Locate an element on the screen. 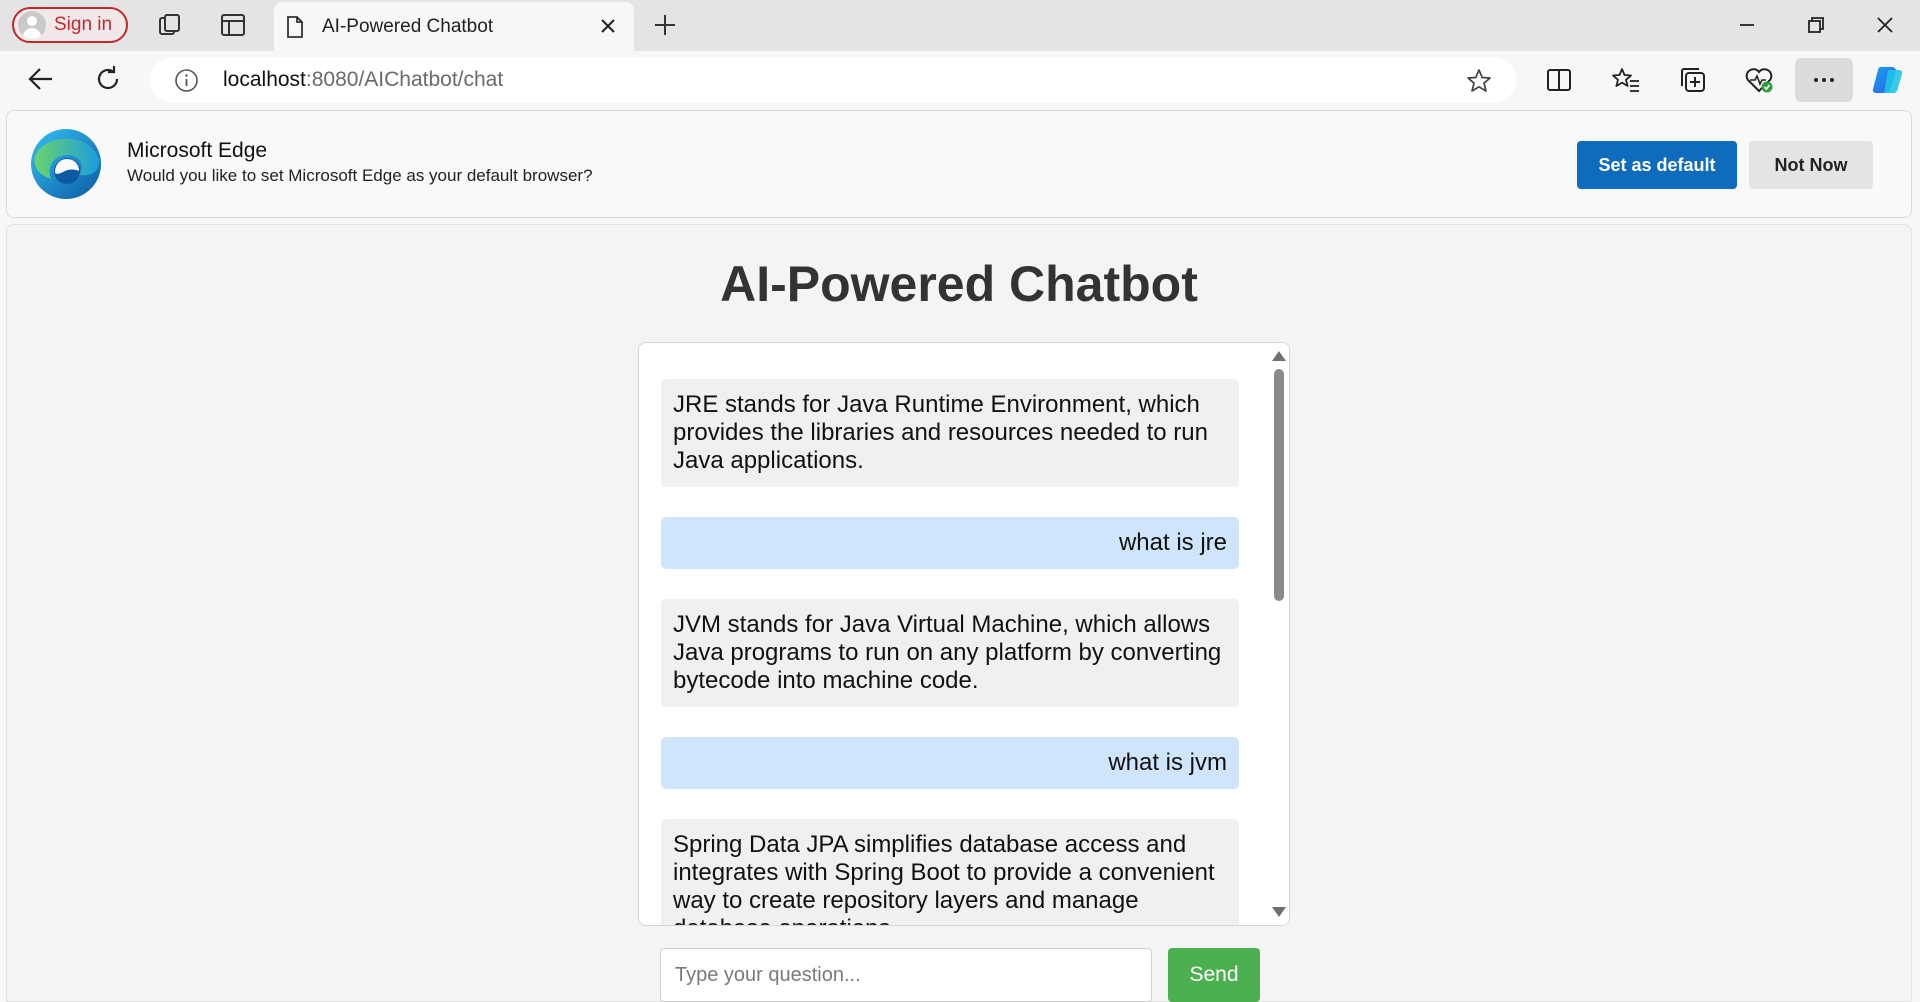 The height and width of the screenshot is (1002, 1920). microsoft-edge-logo-icon is located at coordinates (66, 164).